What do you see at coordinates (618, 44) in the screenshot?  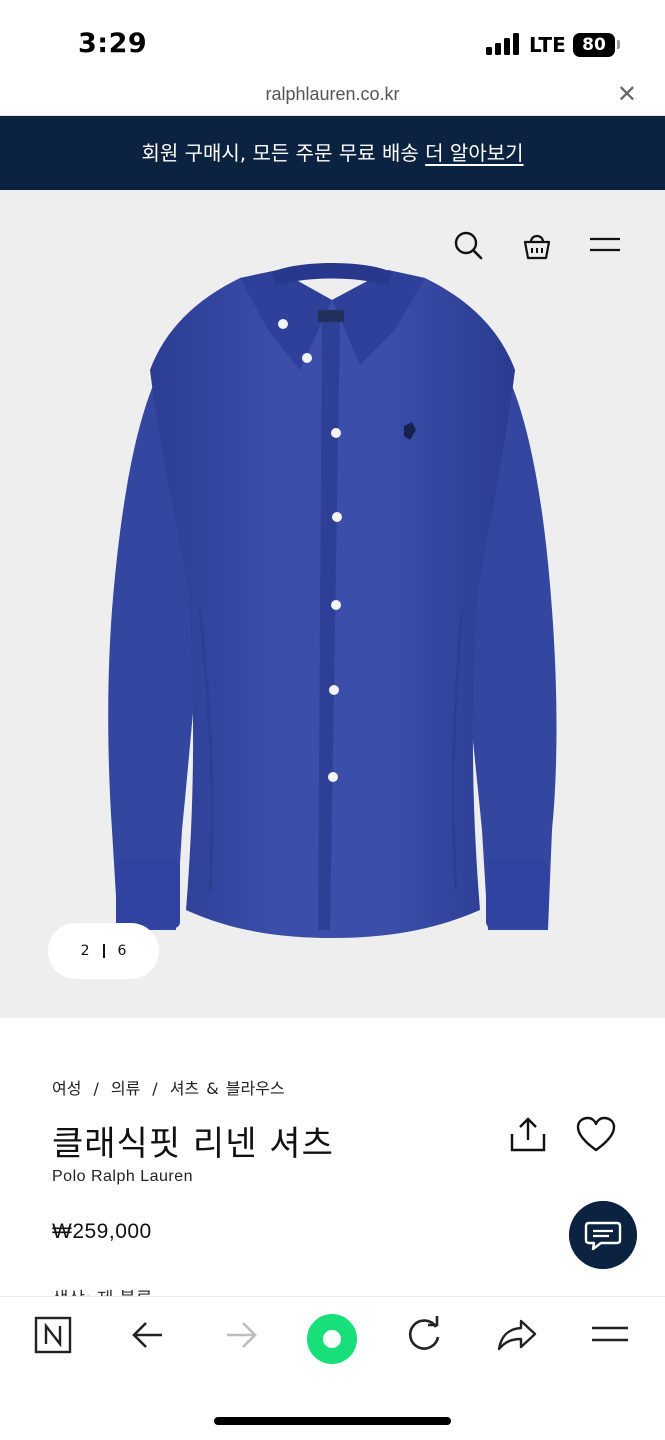 I see `battery-tip` at bounding box center [618, 44].